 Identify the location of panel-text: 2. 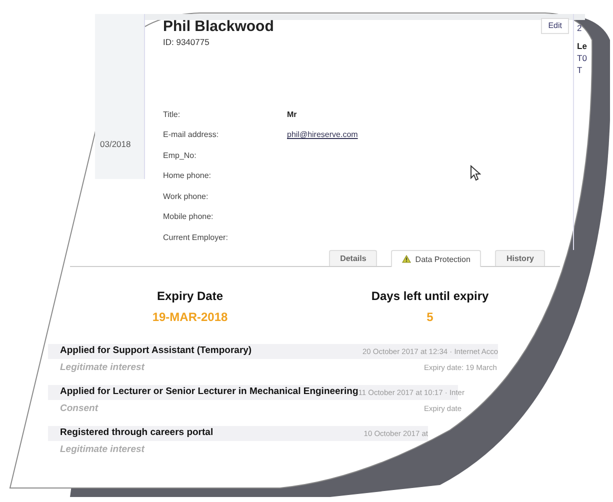
(580, 28).